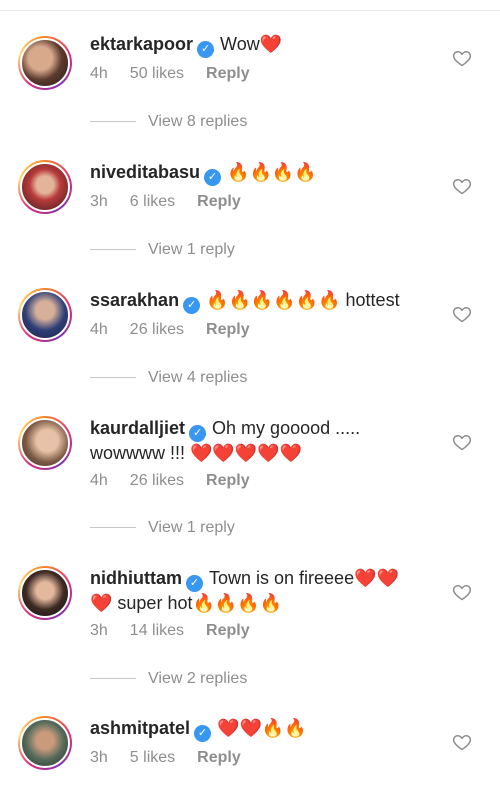 This screenshot has width=500, height=800. What do you see at coordinates (141, 44) in the screenshot?
I see `comment-username: ektarkapoor` at bounding box center [141, 44].